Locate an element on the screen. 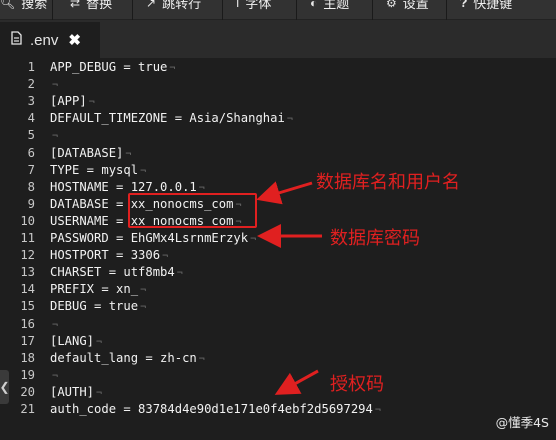 This screenshot has width=556, height=440. code-line: [AUTH] ¬ is located at coordinates (76, 392).